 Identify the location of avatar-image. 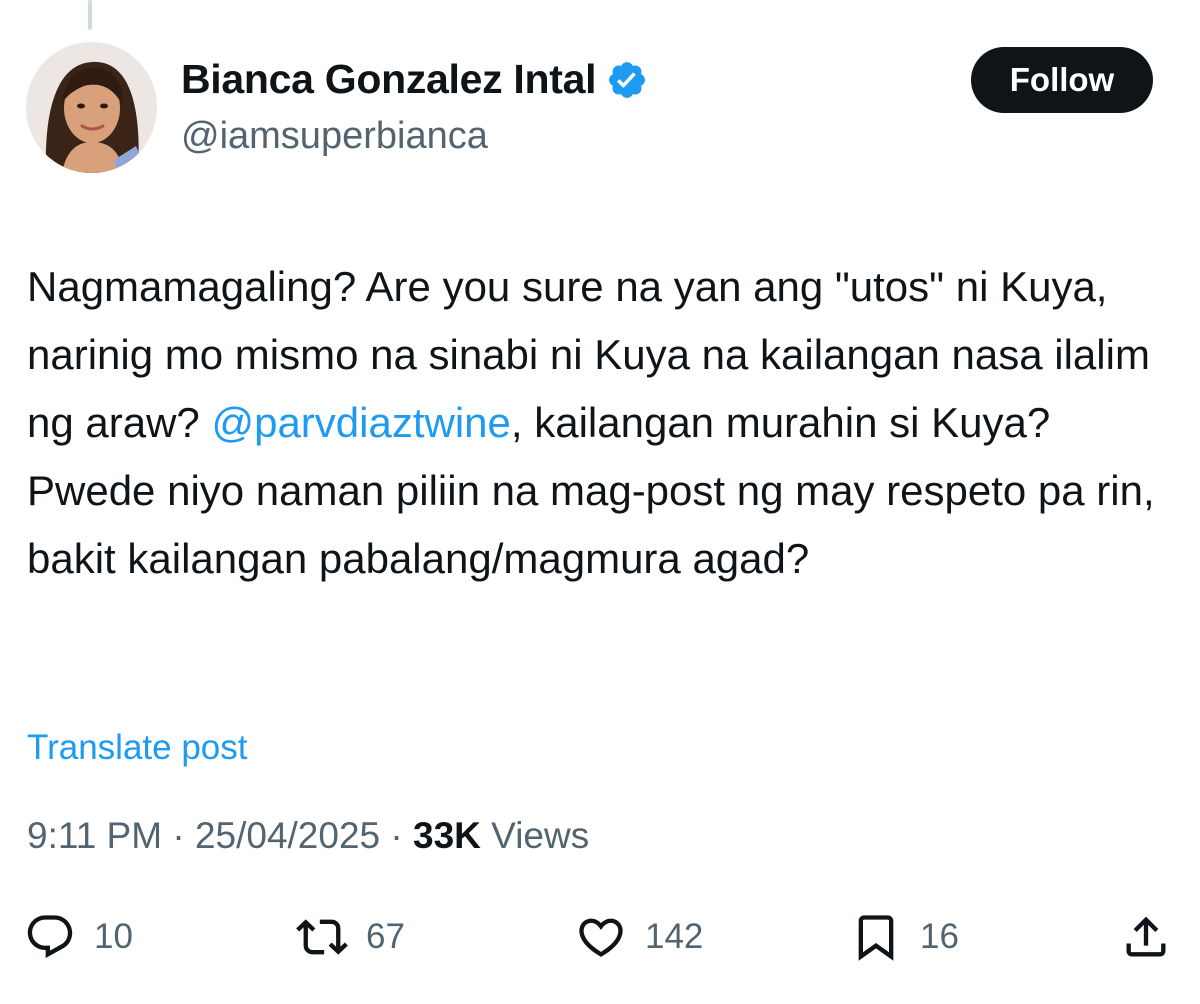
(91, 107).